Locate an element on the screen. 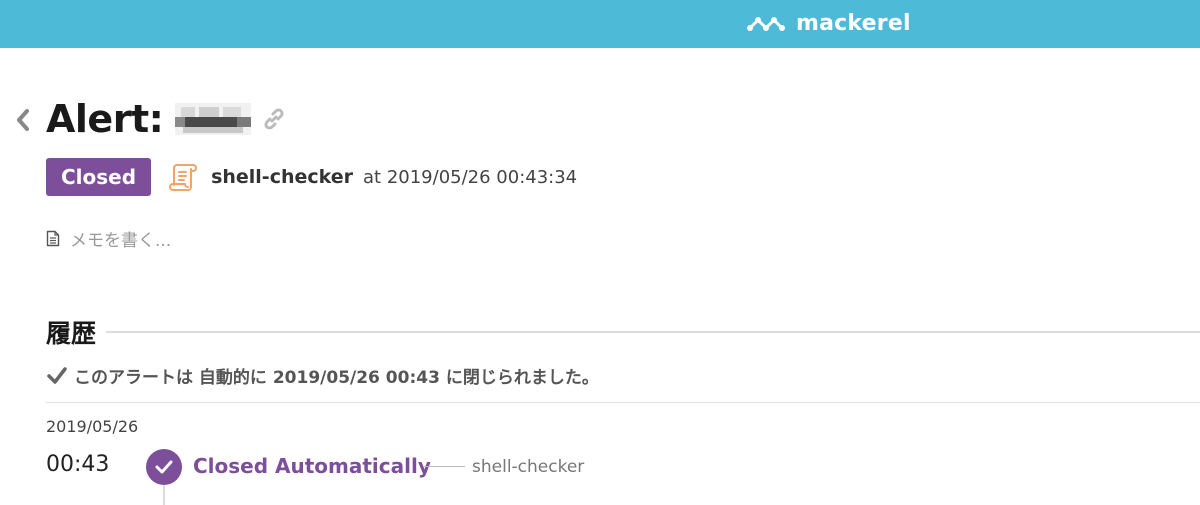 This screenshot has width=1200, height=505. link-icon is located at coordinates (274, 119).